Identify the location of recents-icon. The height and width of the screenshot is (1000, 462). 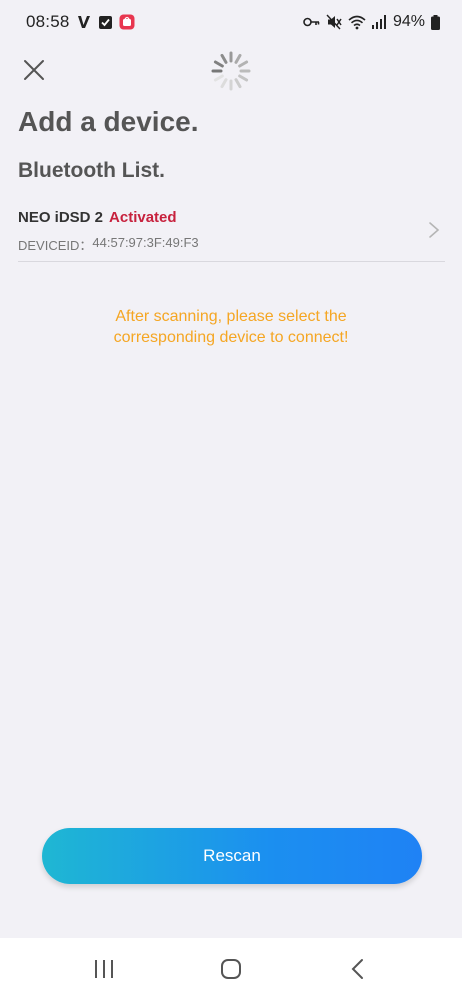
(103, 969).